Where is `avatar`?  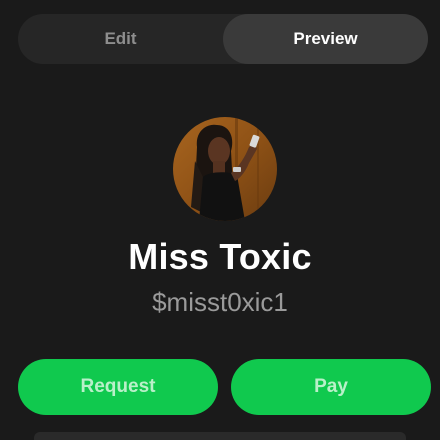
avatar is located at coordinates (225, 169).